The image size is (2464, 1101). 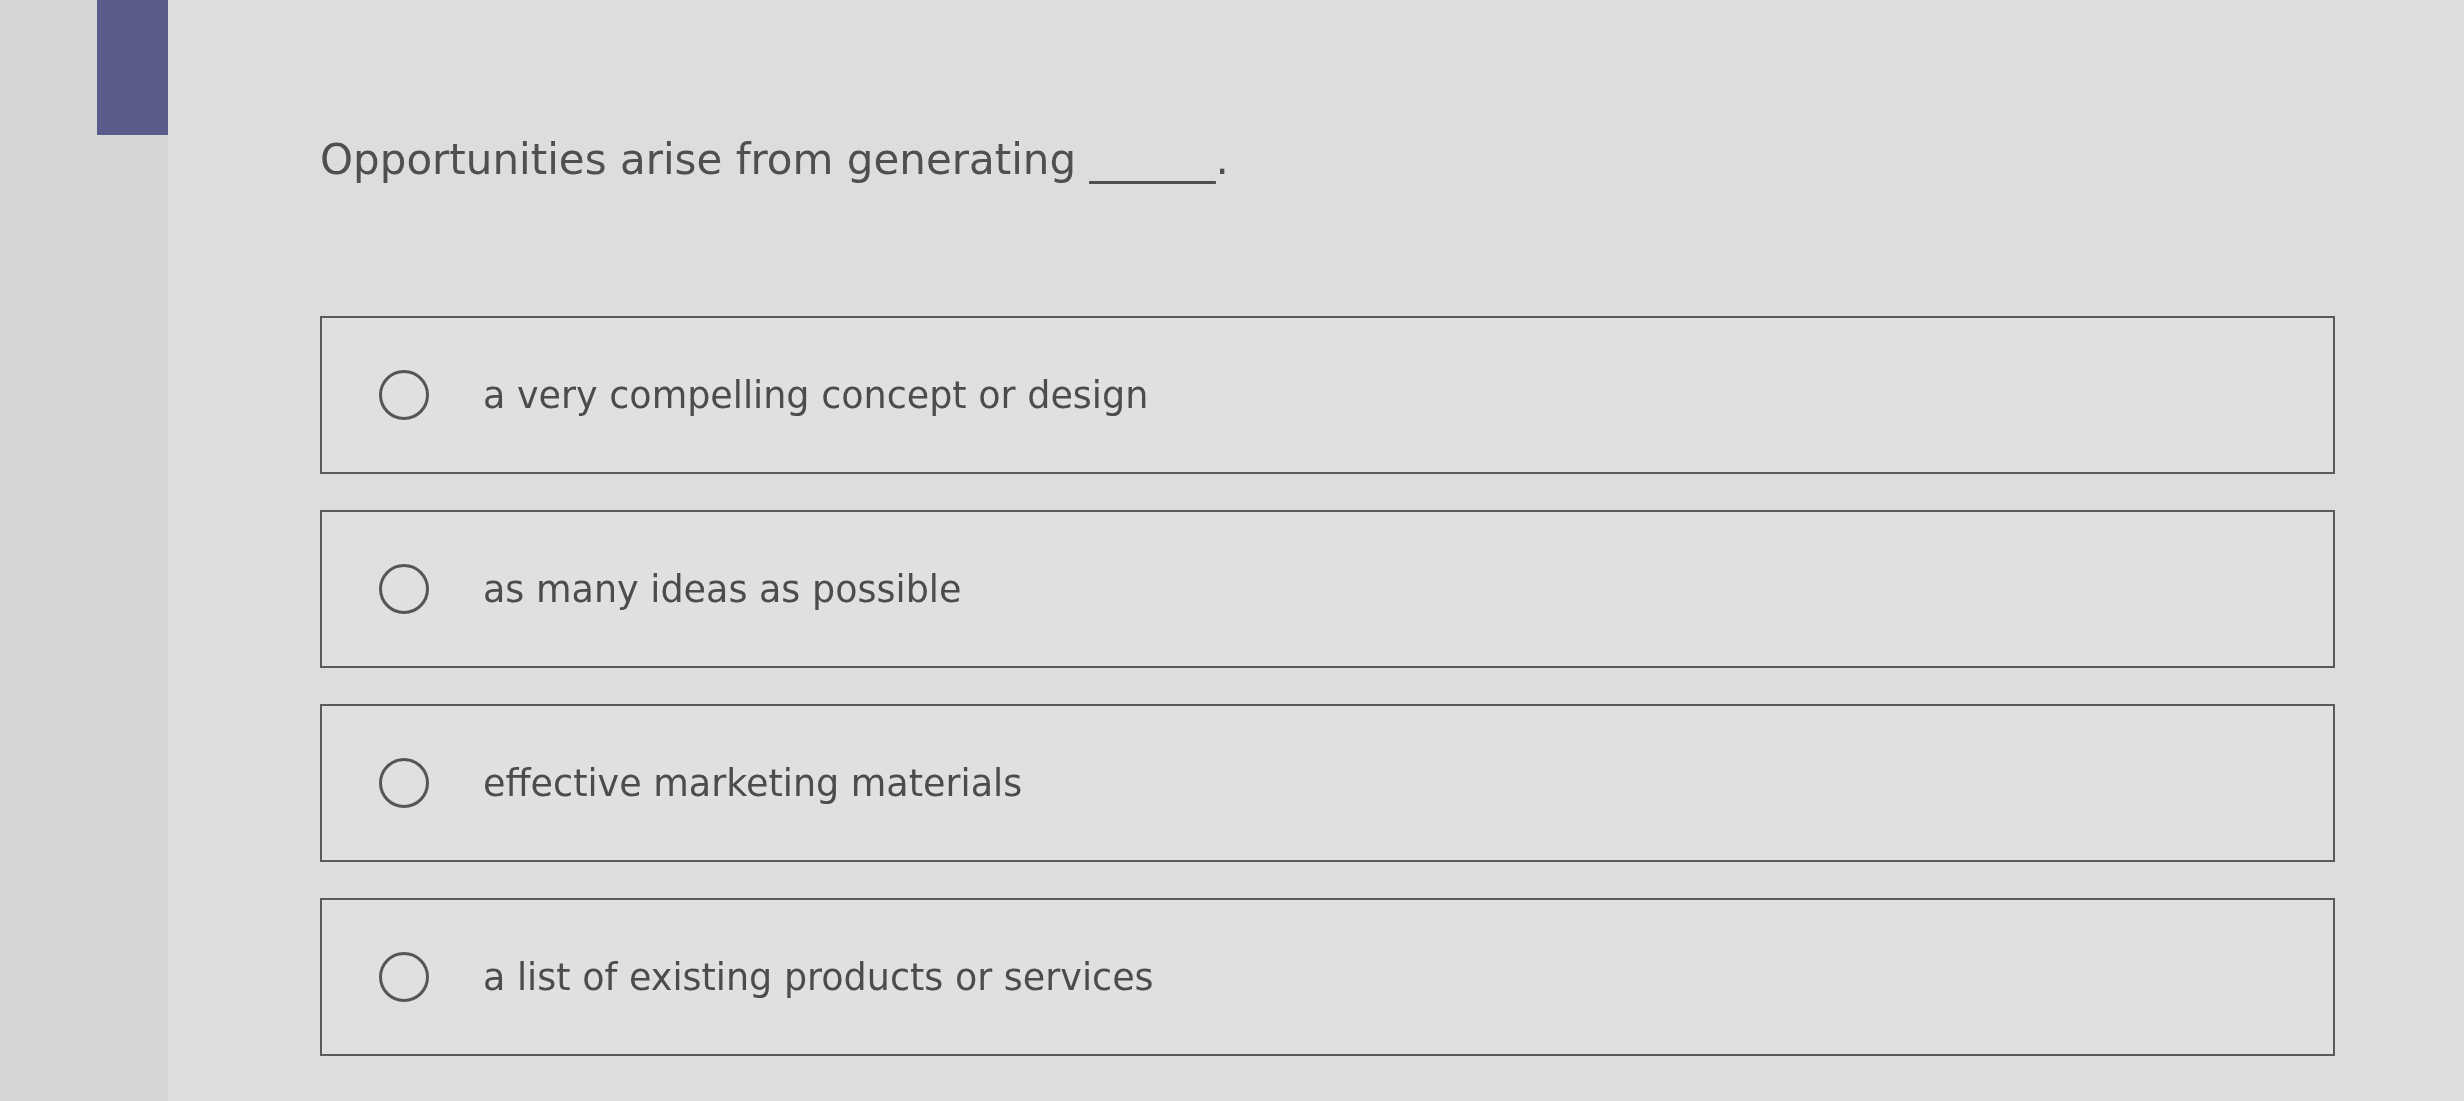 What do you see at coordinates (774, 160) in the screenshot?
I see `question-text: Opportunities arise from generating ______.` at bounding box center [774, 160].